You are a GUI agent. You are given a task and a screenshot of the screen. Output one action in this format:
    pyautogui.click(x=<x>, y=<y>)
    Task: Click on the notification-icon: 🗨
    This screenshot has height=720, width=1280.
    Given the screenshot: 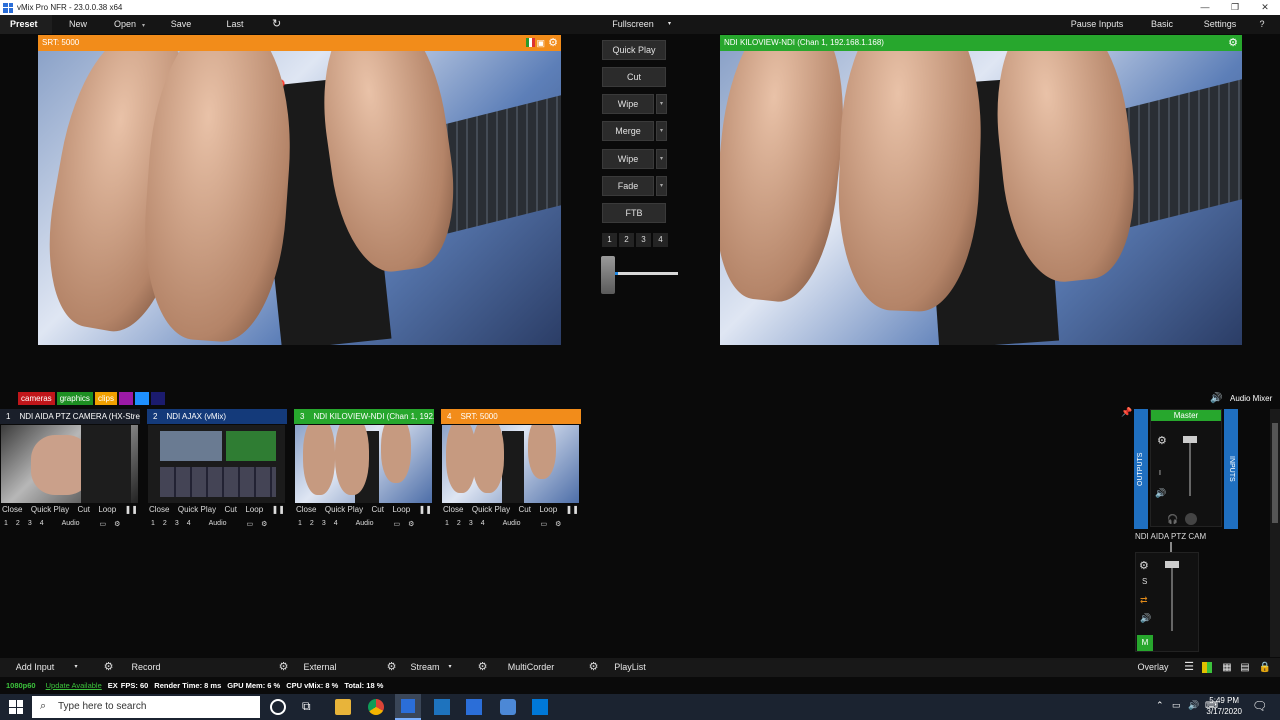 What is the action you would take?
    pyautogui.click(x=1259, y=706)
    